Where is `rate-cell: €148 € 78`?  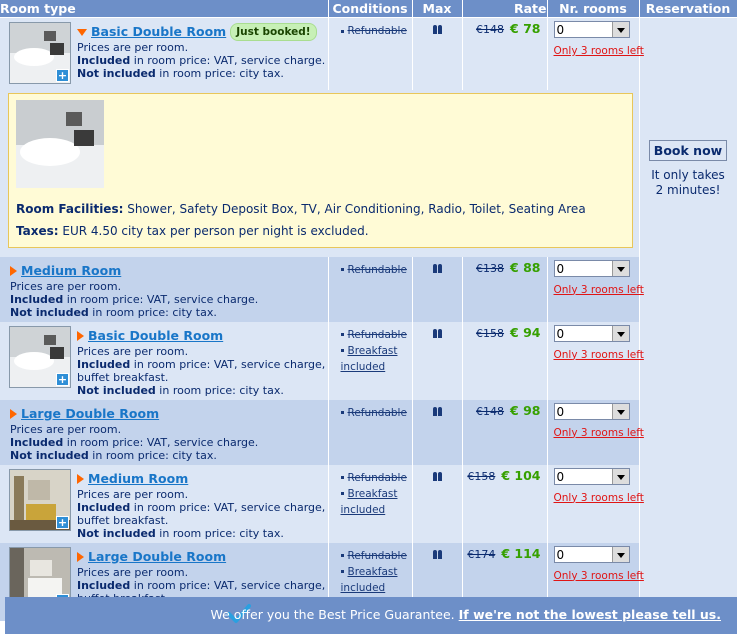 rate-cell: €148 € 78 is located at coordinates (505, 53).